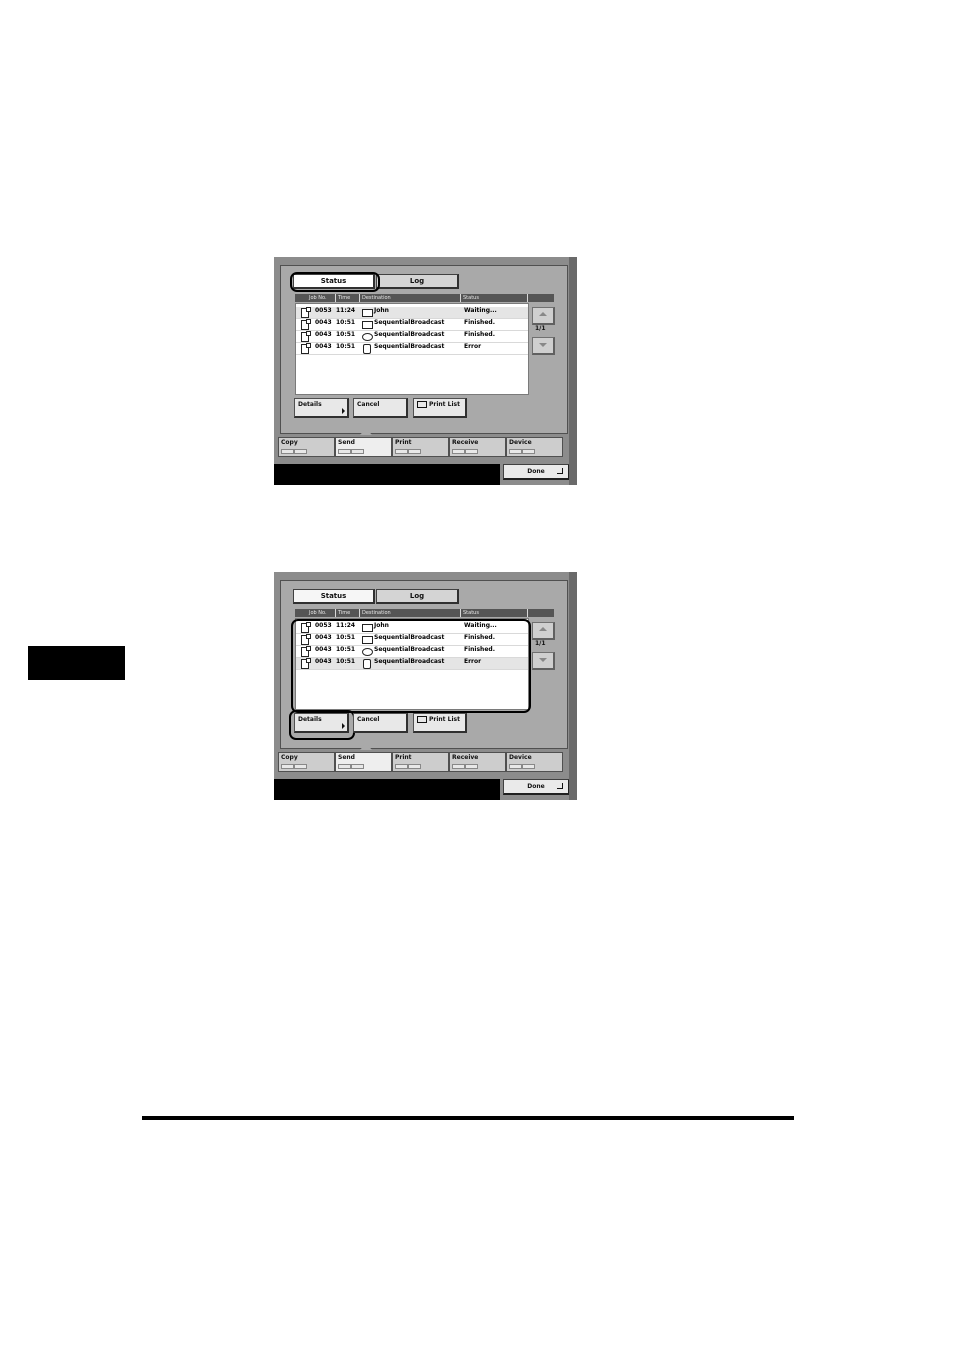 The image size is (954, 1350). What do you see at coordinates (471, 613) in the screenshot?
I see `col-status: Status` at bounding box center [471, 613].